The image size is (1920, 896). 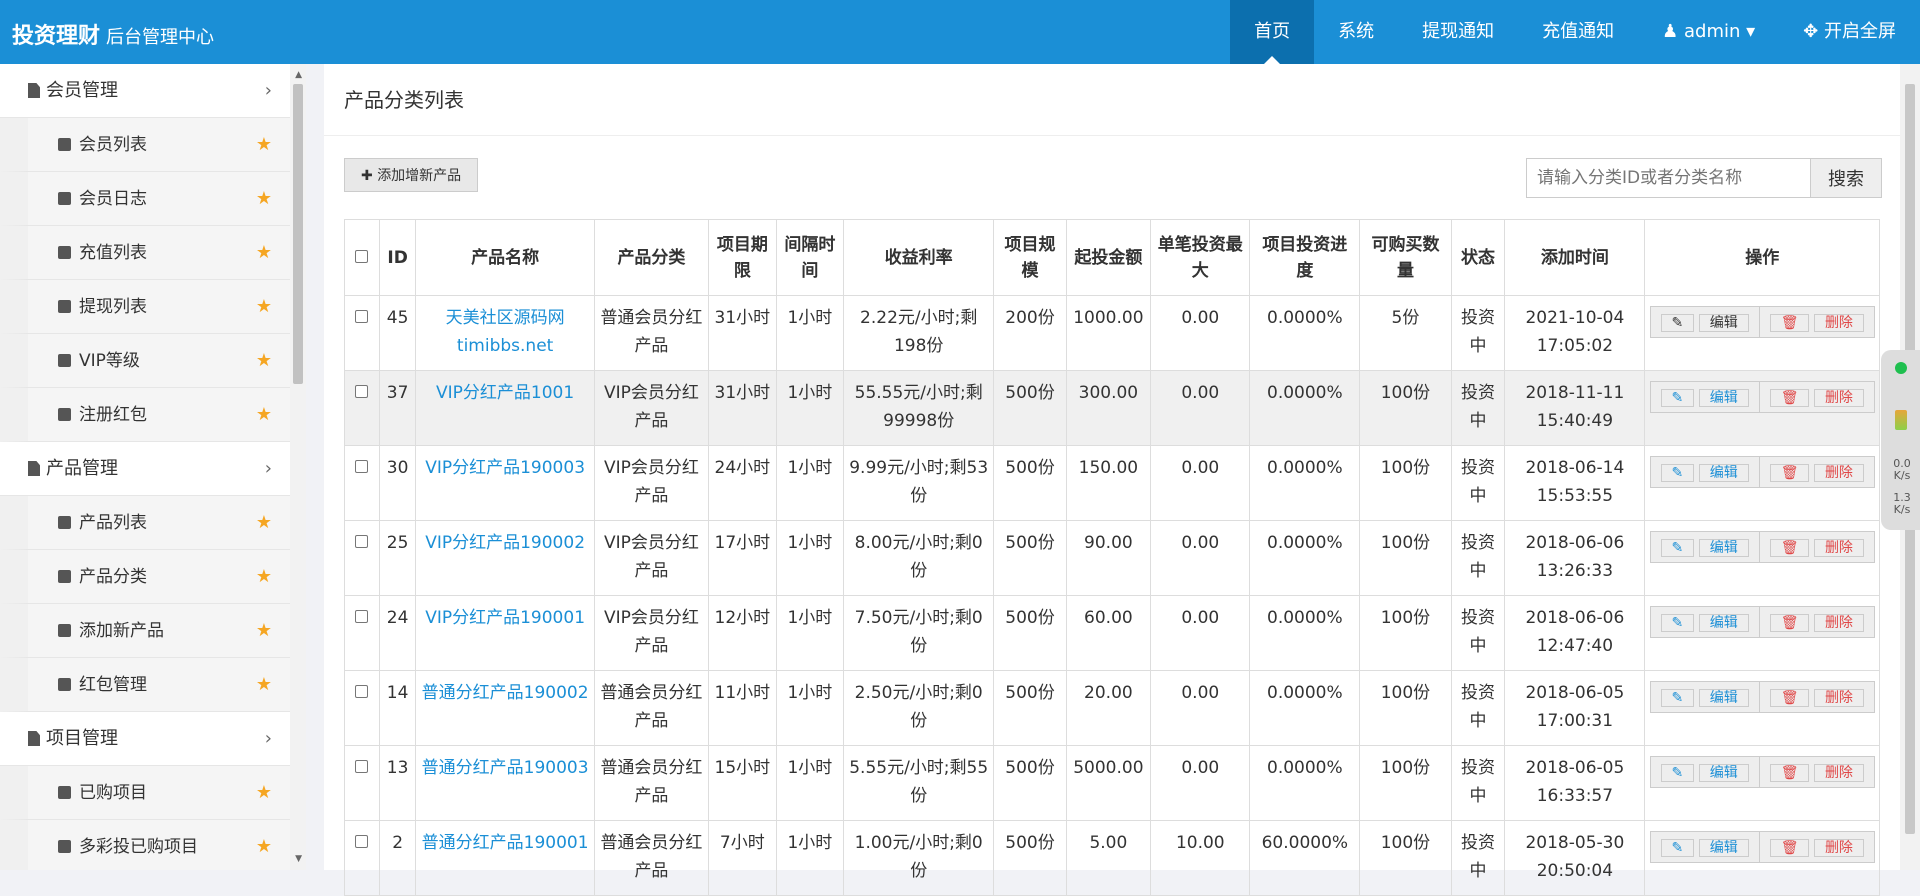 What do you see at coordinates (1677, 398) in the screenshot?
I see `edit-icon: ✎` at bounding box center [1677, 398].